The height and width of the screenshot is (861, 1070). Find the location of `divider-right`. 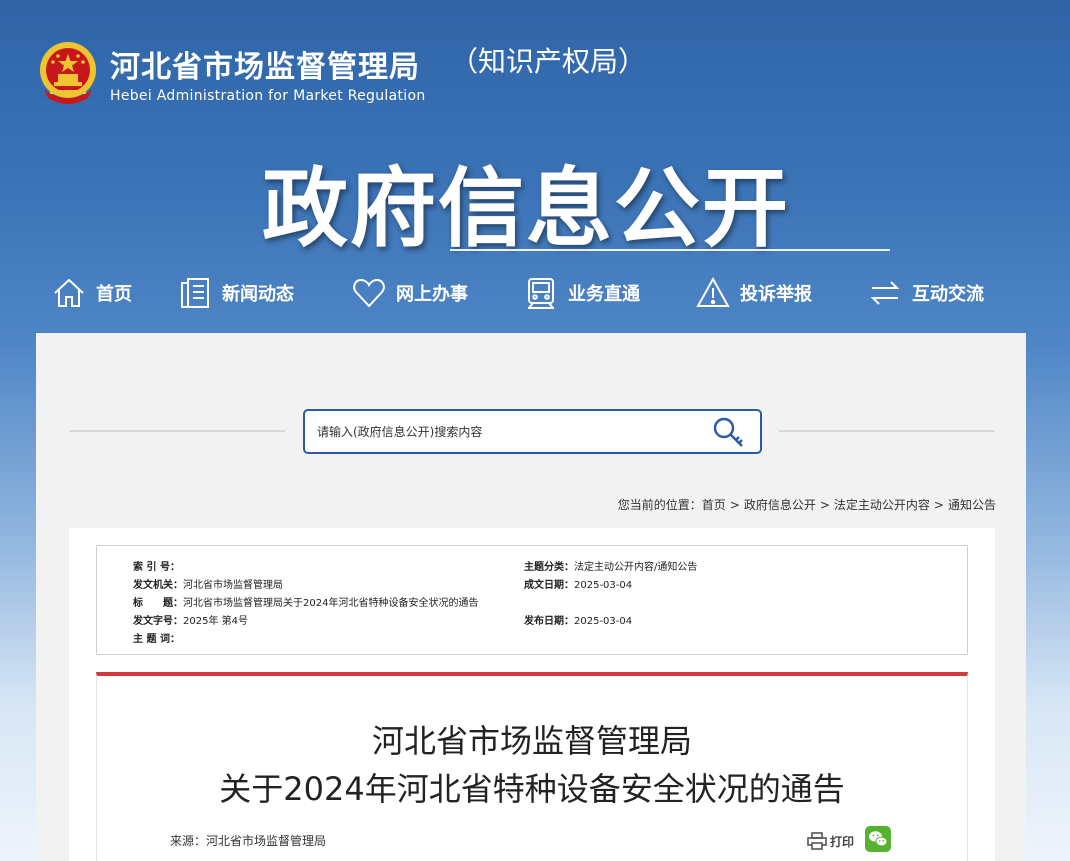

divider-right is located at coordinates (887, 431).